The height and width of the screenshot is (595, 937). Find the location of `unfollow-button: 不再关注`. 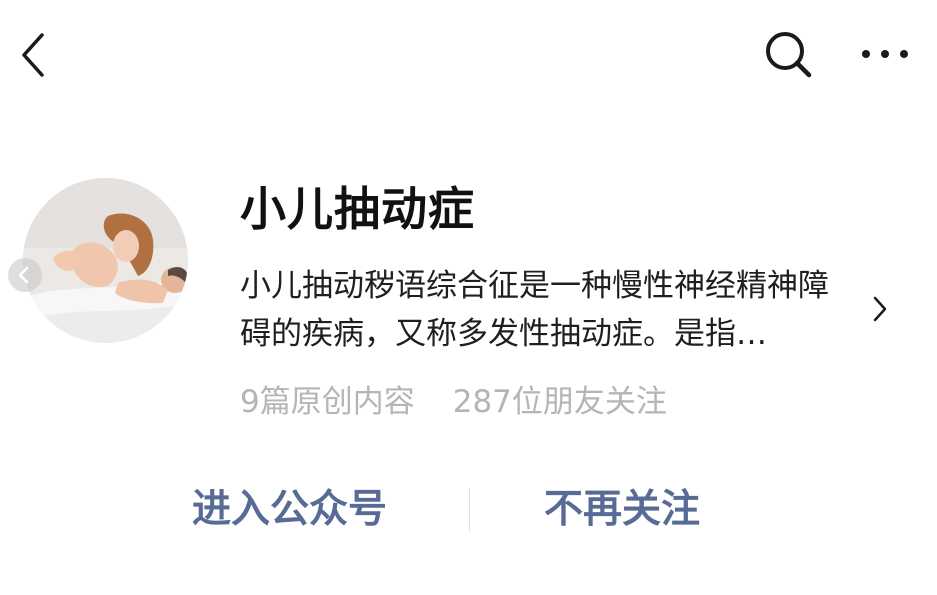

unfollow-button: 不再关注 is located at coordinates (622, 510).